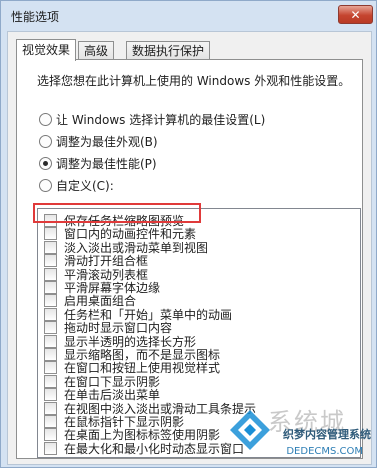  What do you see at coordinates (154, 448) in the screenshot?
I see `list-item-label: 在最大化和最小化时动态显示窗口` at bounding box center [154, 448].